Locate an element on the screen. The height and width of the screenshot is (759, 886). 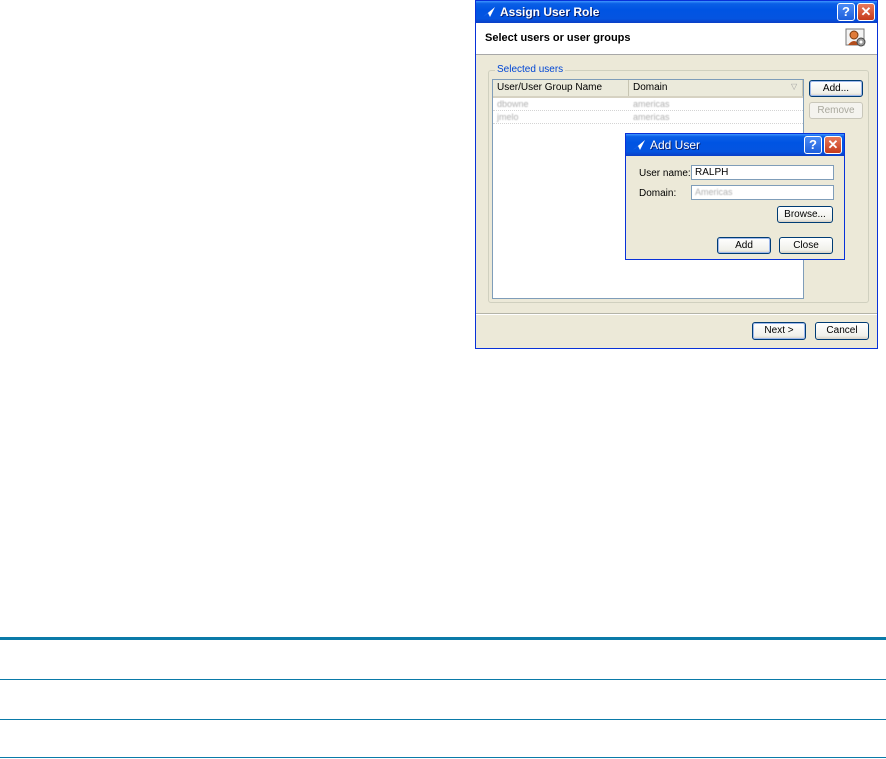
username-label: User name: is located at coordinates (665, 173).